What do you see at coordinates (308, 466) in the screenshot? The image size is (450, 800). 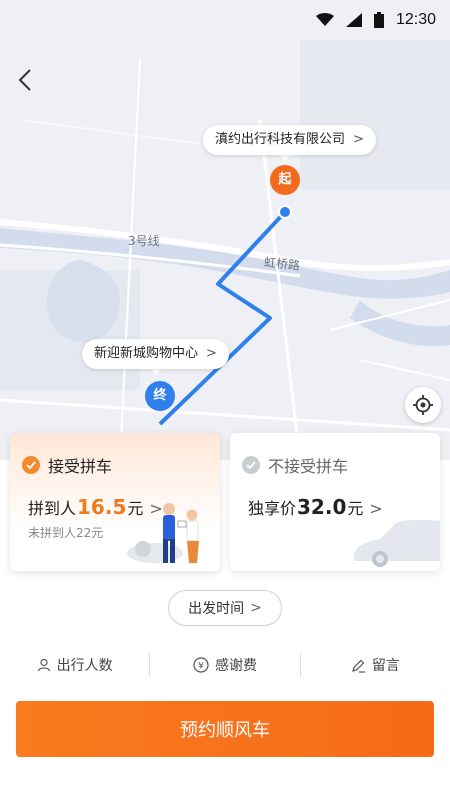 I see `reject-carpool-title: 不接受拼车` at bounding box center [308, 466].